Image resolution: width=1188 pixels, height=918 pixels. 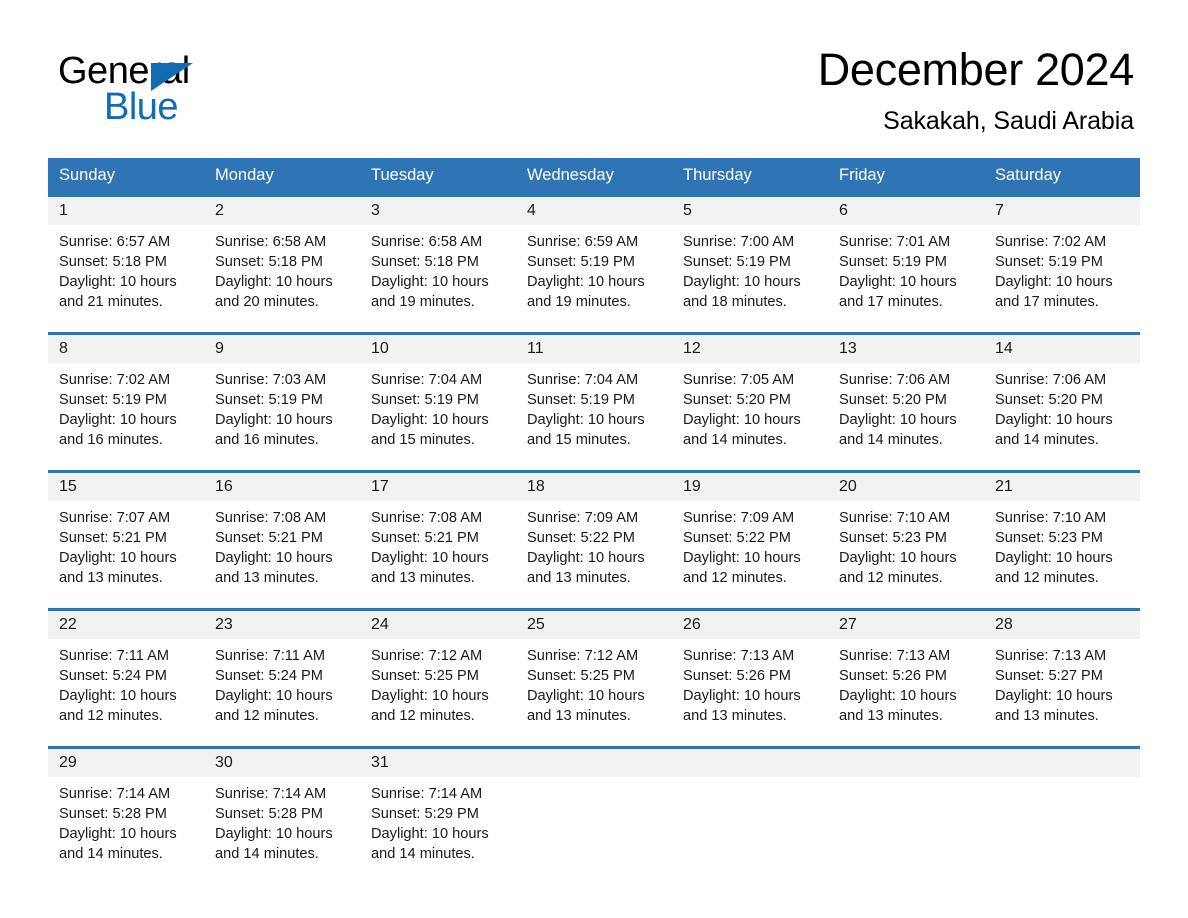 I want to click on sunset-text: Sunset: 5:23 PM, so click(x=1049, y=537).